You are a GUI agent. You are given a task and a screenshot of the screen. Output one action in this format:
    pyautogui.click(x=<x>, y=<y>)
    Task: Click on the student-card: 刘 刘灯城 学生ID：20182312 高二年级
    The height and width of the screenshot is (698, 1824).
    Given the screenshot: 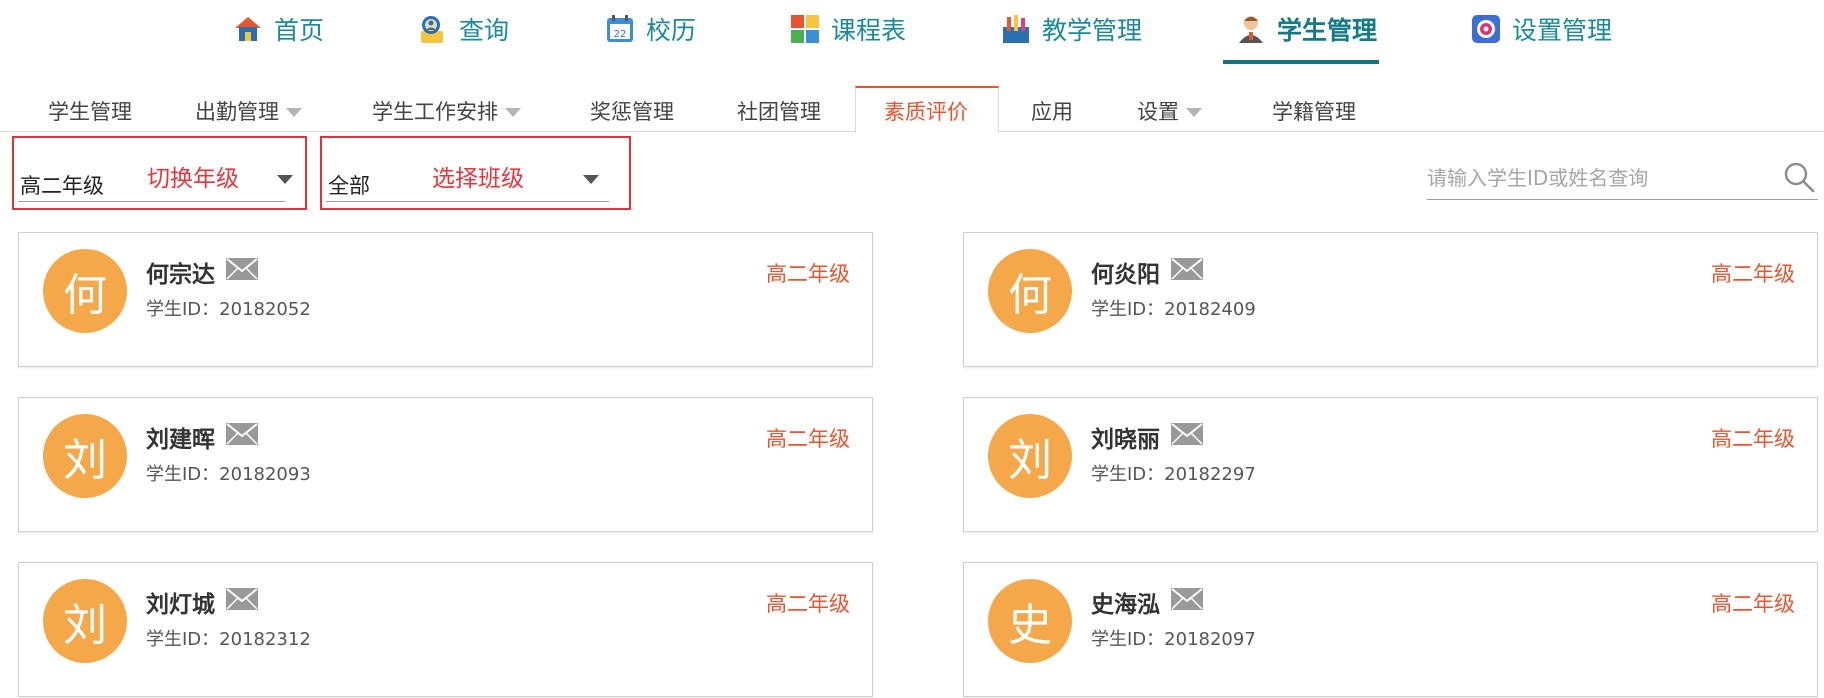 What is the action you would take?
    pyautogui.click(x=445, y=629)
    